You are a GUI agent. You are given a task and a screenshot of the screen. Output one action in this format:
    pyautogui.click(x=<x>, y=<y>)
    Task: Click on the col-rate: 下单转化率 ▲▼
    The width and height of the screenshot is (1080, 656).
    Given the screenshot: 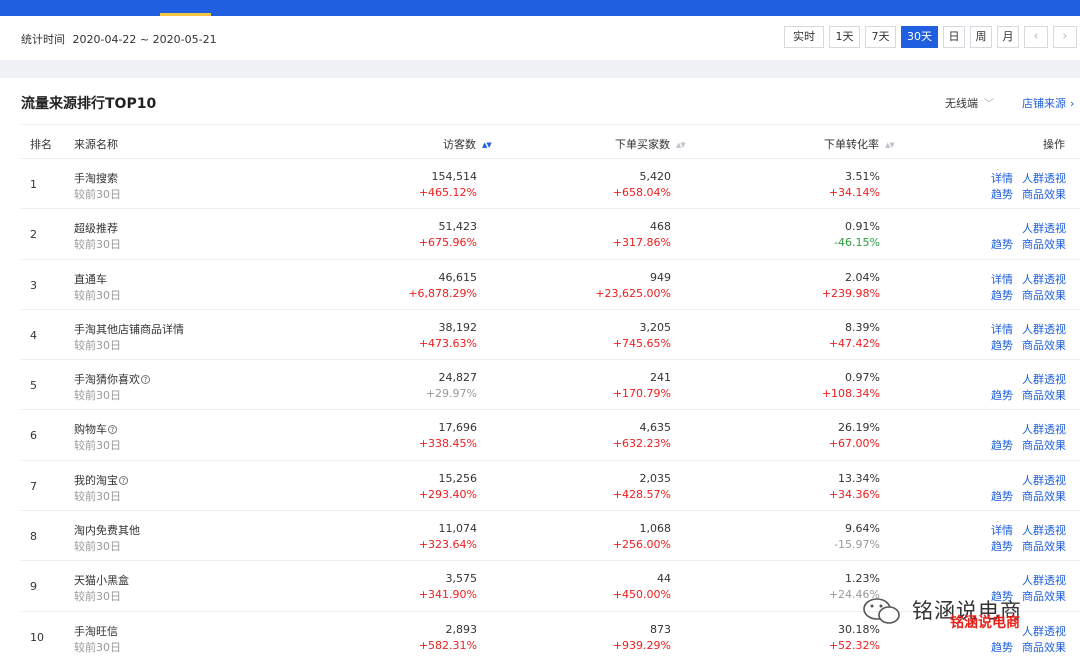 What is the action you would take?
    pyautogui.click(x=859, y=144)
    